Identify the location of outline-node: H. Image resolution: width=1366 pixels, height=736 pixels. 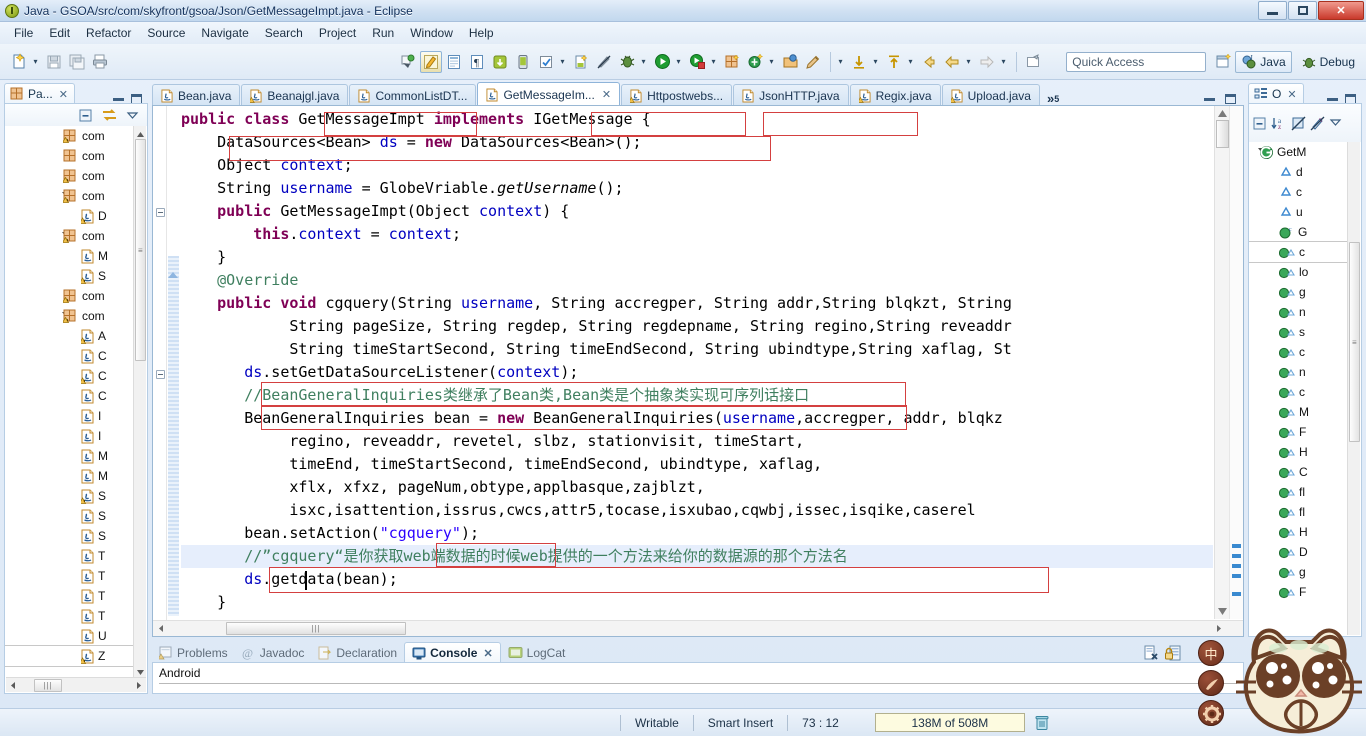
(1298, 452).